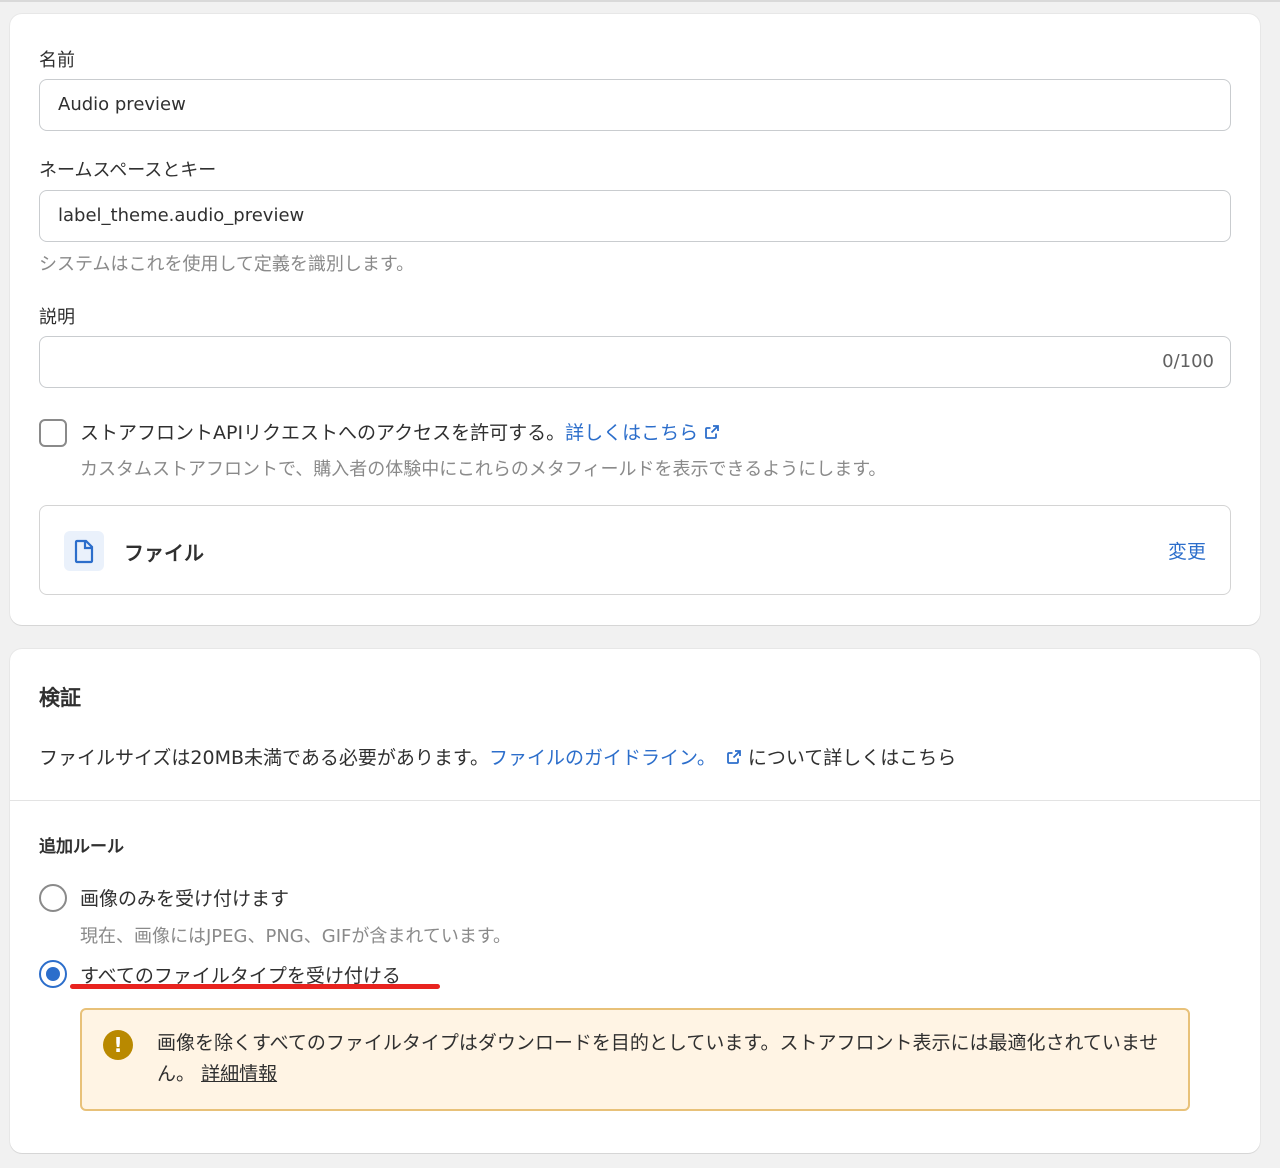 Image resolution: width=1280 pixels, height=1168 pixels. Describe the element at coordinates (239, 1074) in the screenshot. I see `more-info-link: 詳細情報` at that location.